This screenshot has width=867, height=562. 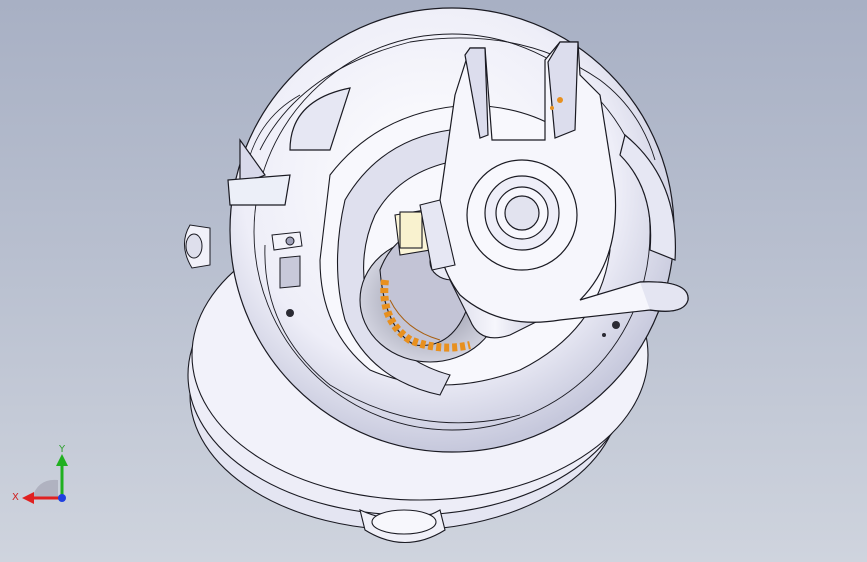 I want to click on triad-plane, so click(x=45, y=488).